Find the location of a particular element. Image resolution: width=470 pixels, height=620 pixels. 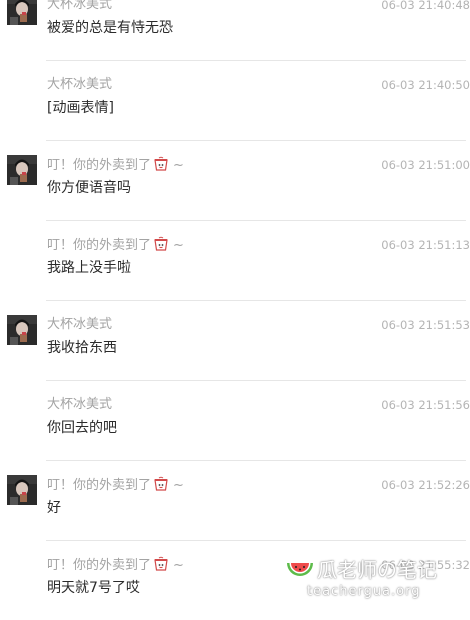

message-timestamp: 06-03 21:52:26 is located at coordinates (425, 485).